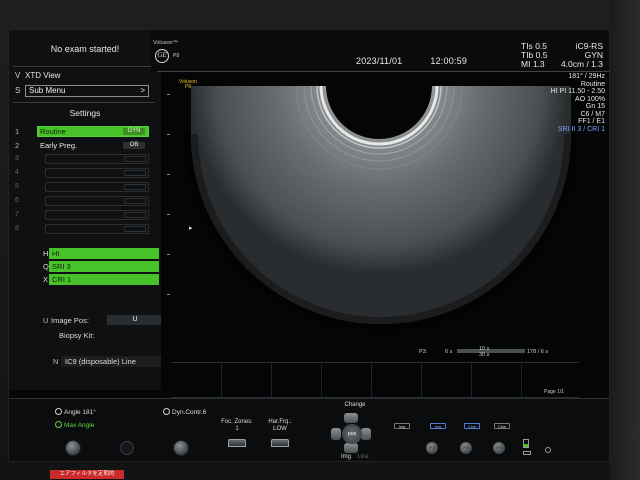 The width and height of the screenshot is (640, 480). I want to click on preset-label: Routine, so click(53, 131).